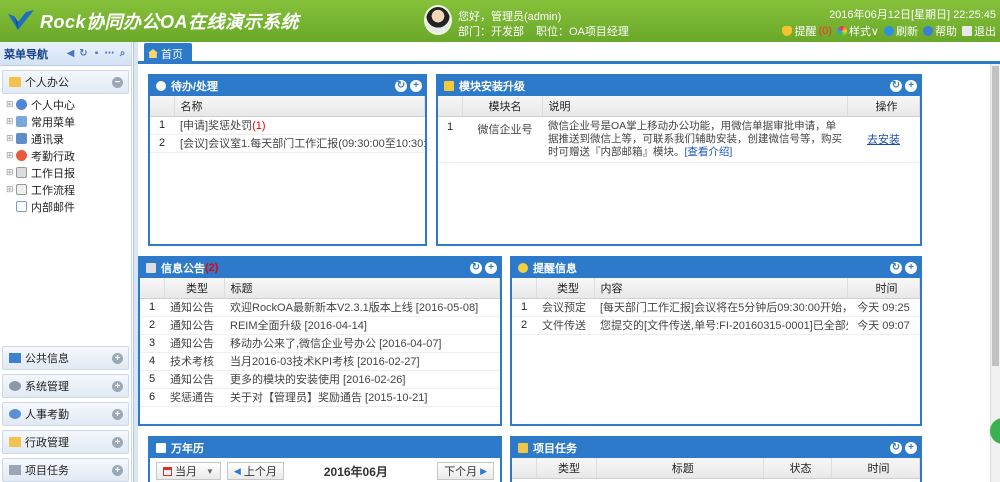 This screenshot has width=1000, height=482. Describe the element at coordinates (967, 31) in the screenshot. I see `logout-icon` at that location.